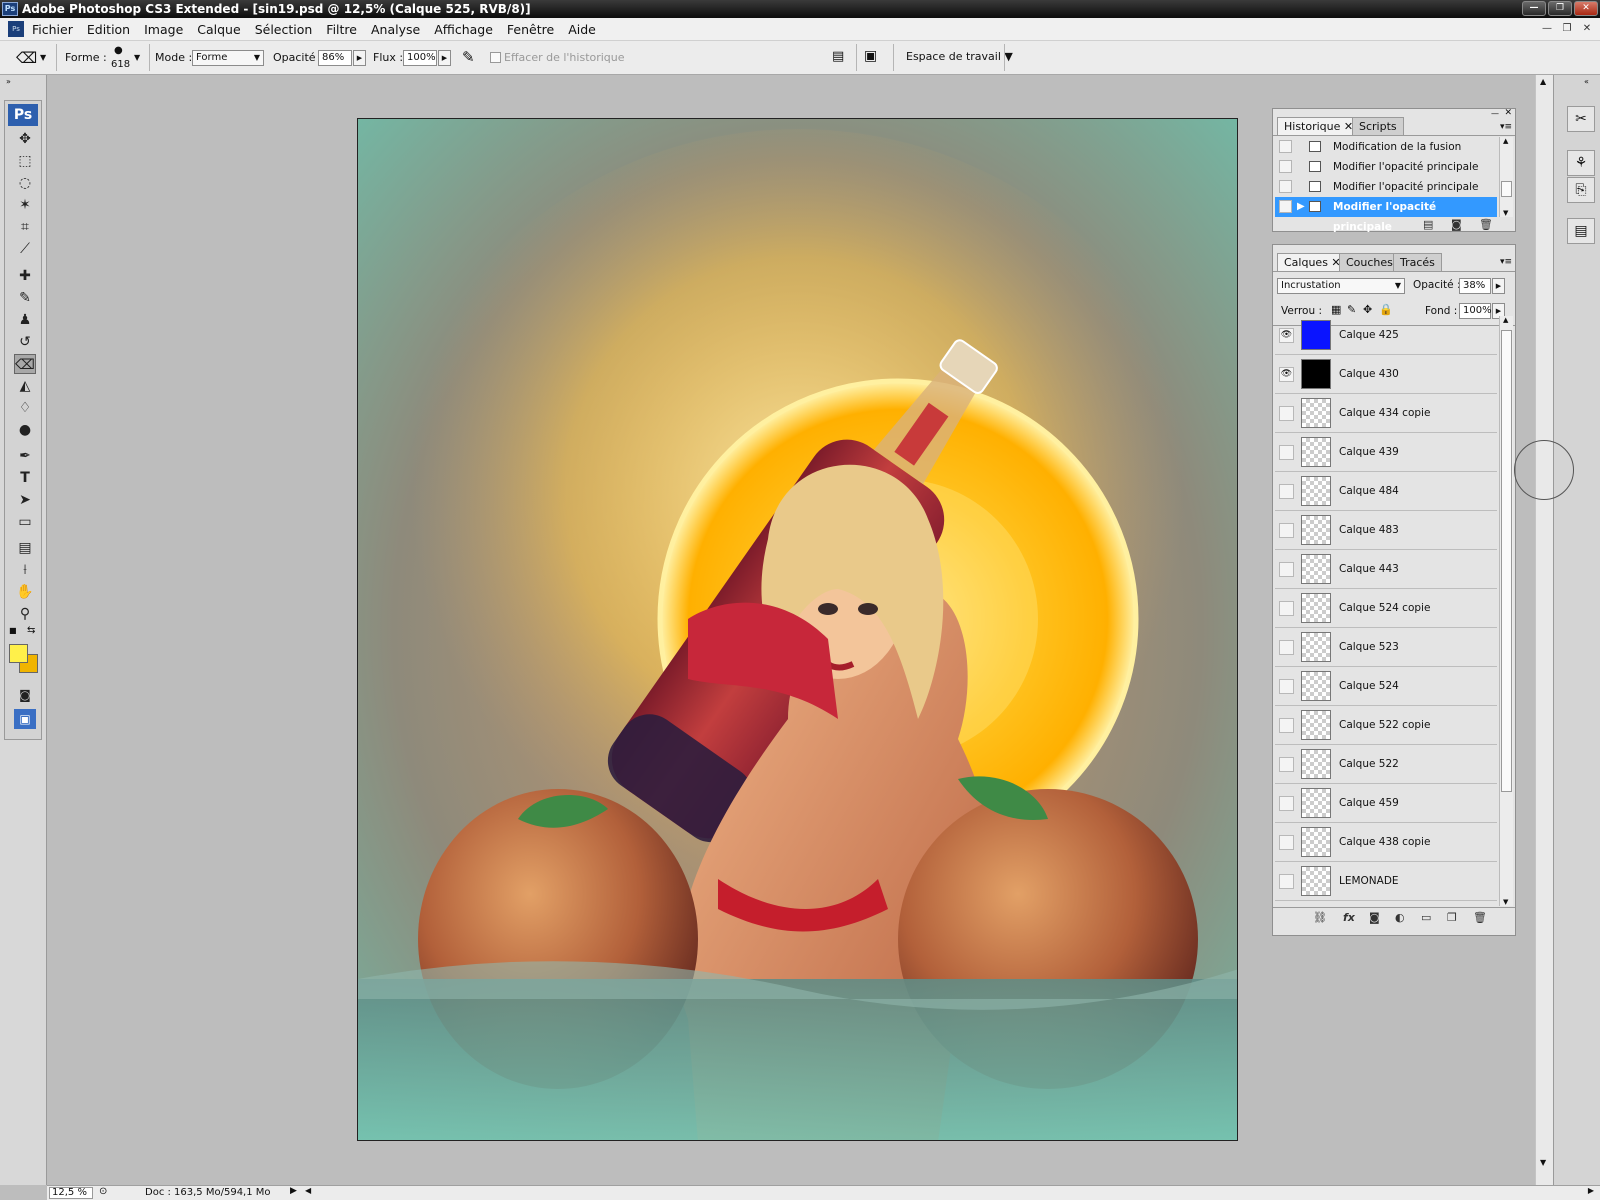  Describe the element at coordinates (25, 522) in the screenshot. I see `shape-tool-icon: ▭` at that location.